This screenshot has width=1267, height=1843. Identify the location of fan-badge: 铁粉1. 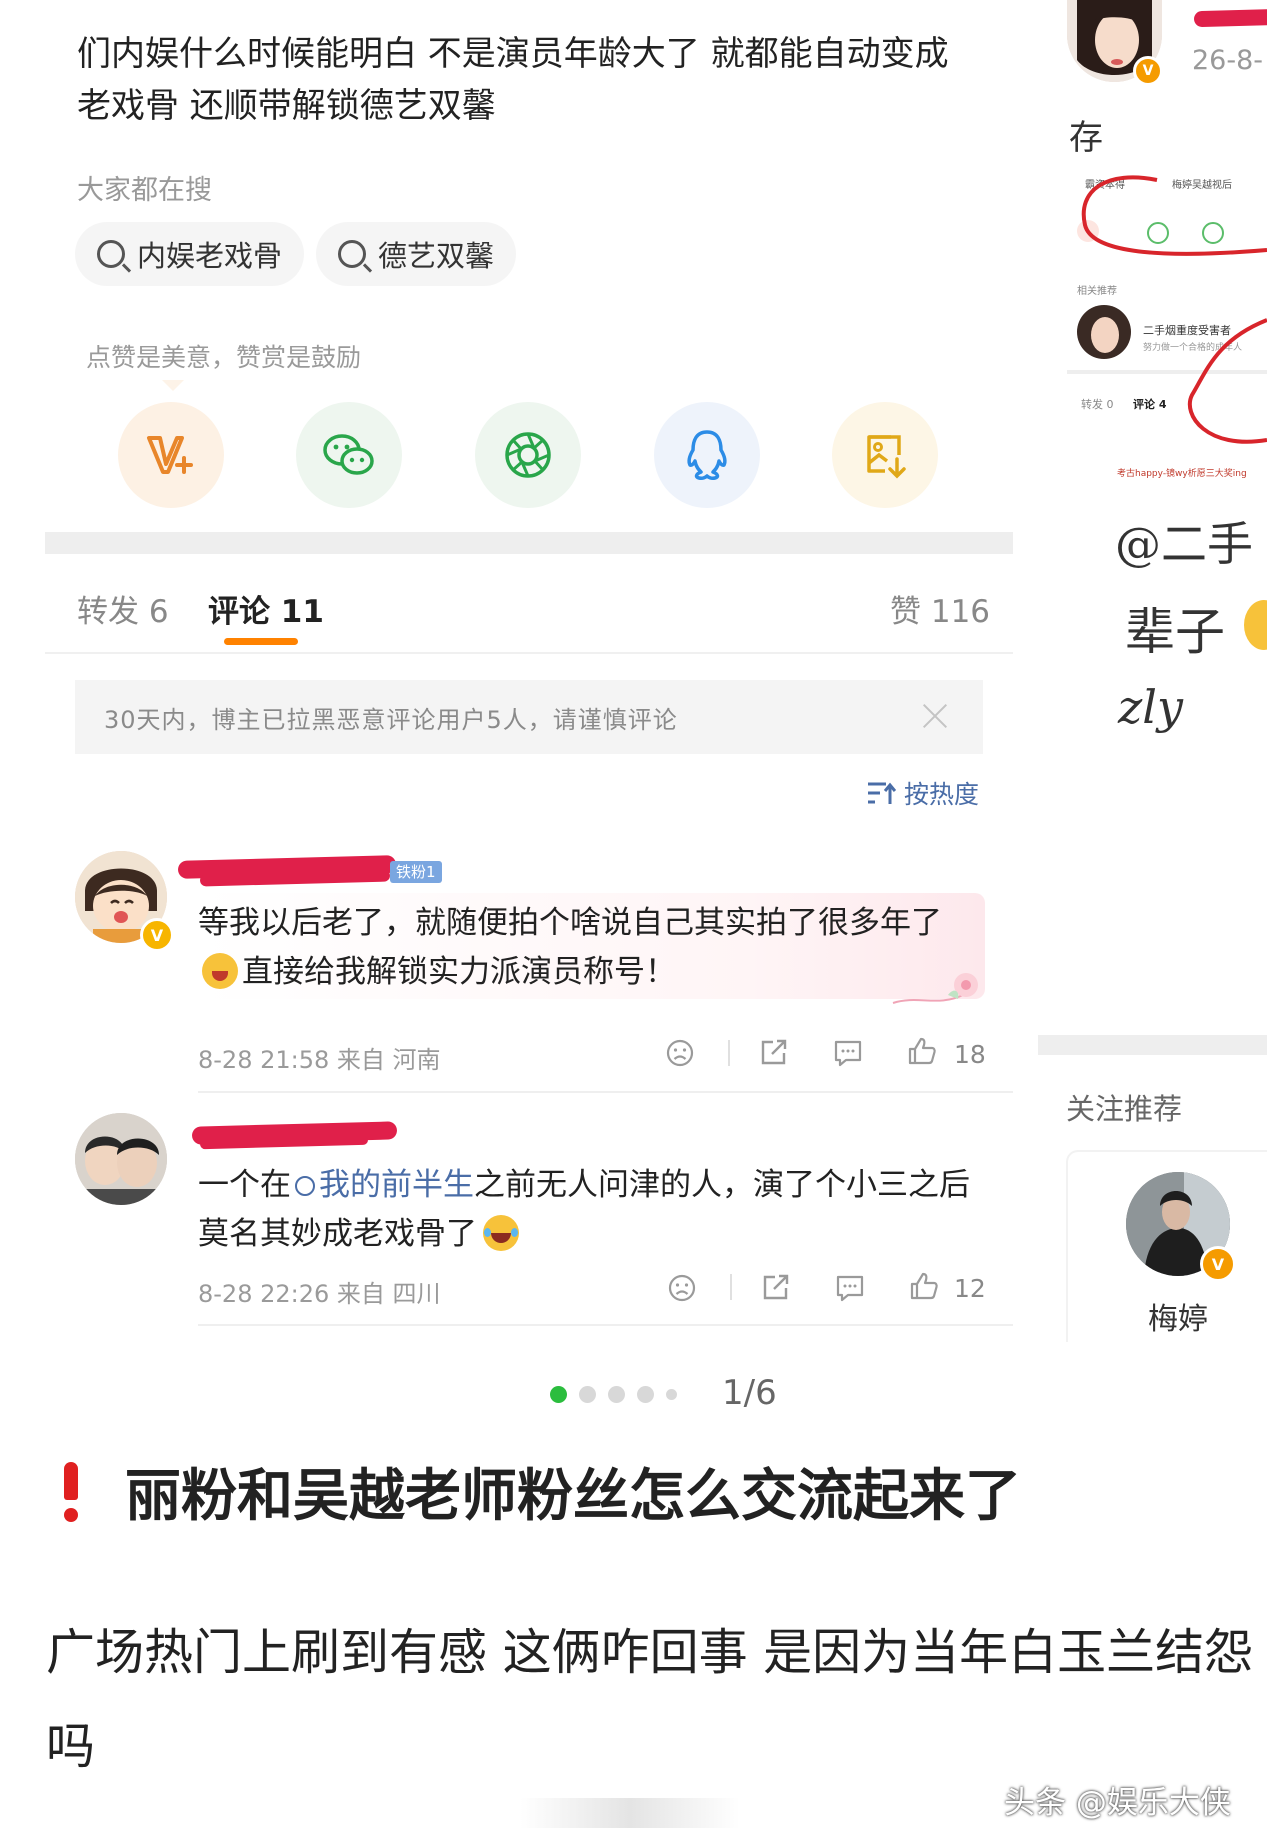
(416, 872).